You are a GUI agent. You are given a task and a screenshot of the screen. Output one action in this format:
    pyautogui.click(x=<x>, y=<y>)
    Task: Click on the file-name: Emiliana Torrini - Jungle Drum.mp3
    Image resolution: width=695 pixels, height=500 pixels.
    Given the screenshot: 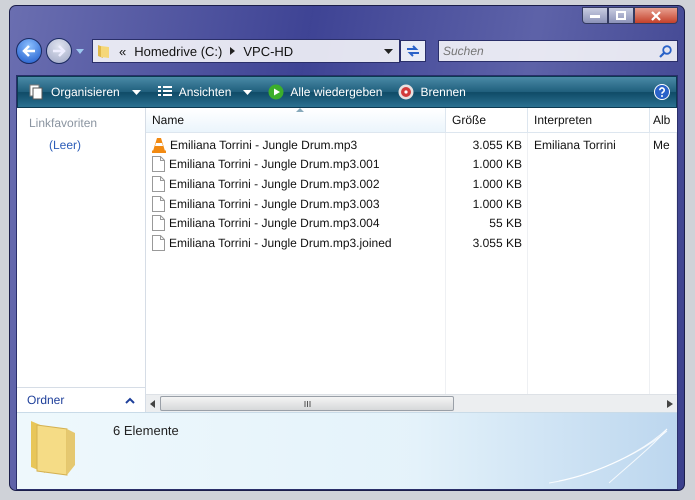 What is the action you would take?
    pyautogui.click(x=296, y=145)
    